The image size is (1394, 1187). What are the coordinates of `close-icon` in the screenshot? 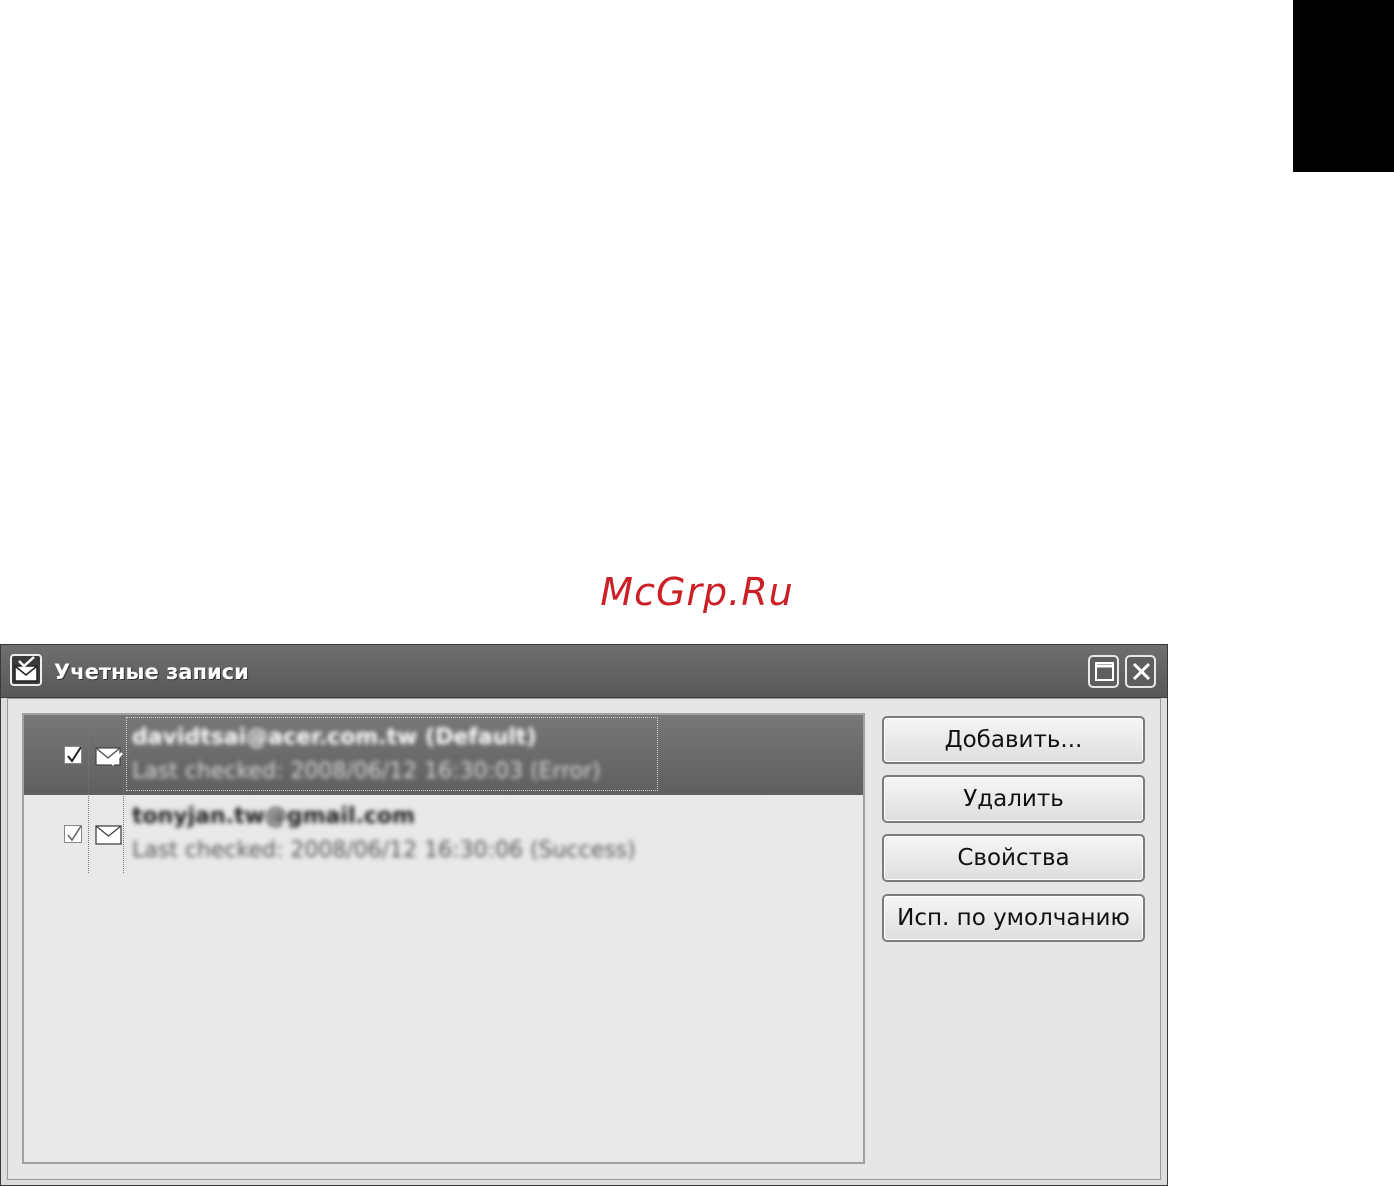 It's located at (1141, 671).